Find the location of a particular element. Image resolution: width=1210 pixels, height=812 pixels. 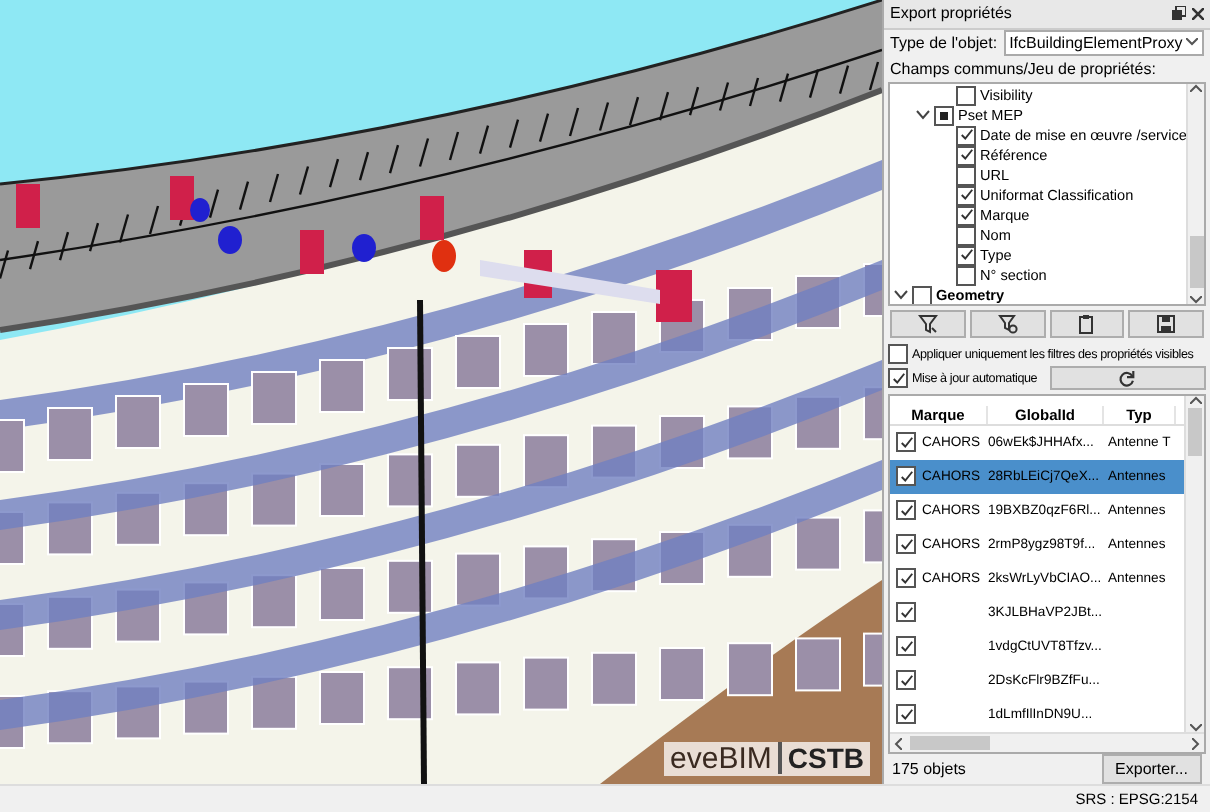

clipboard-icon is located at coordinates (1086, 324).